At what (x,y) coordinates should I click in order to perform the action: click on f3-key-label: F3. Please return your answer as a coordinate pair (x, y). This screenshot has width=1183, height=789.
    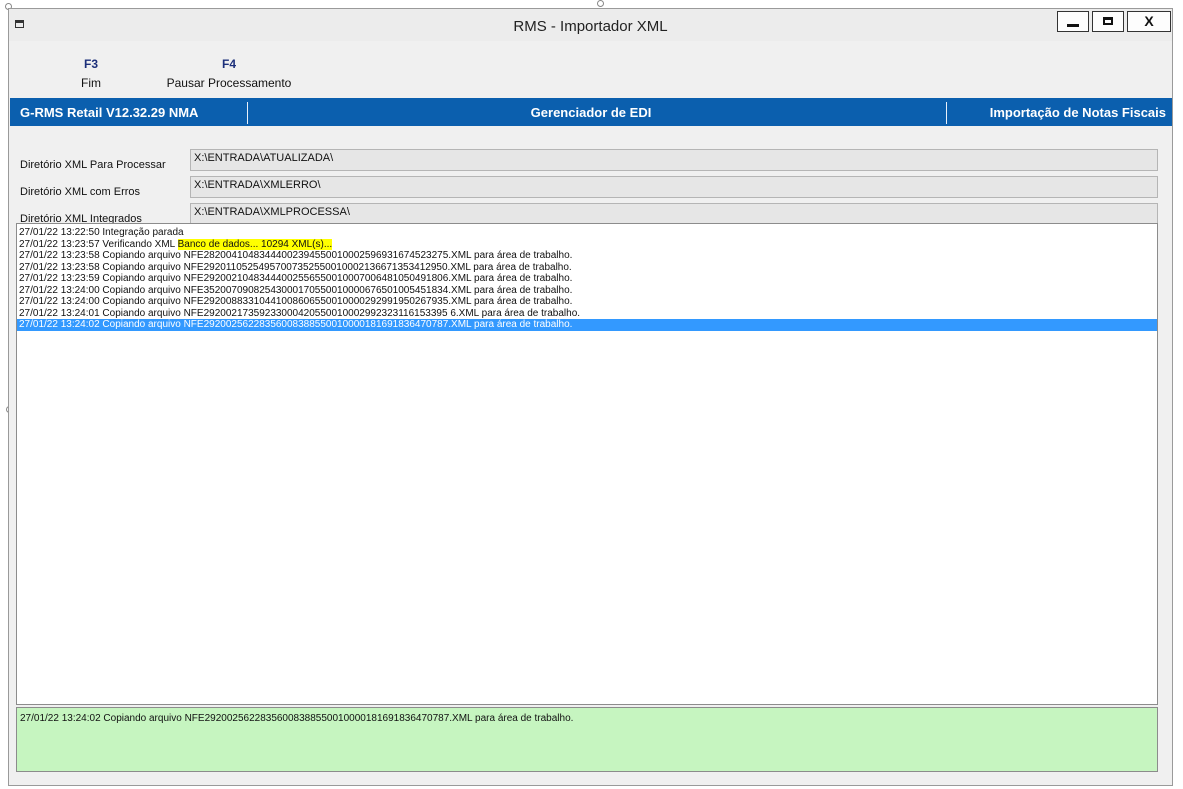
    Looking at the image, I should click on (90, 64).